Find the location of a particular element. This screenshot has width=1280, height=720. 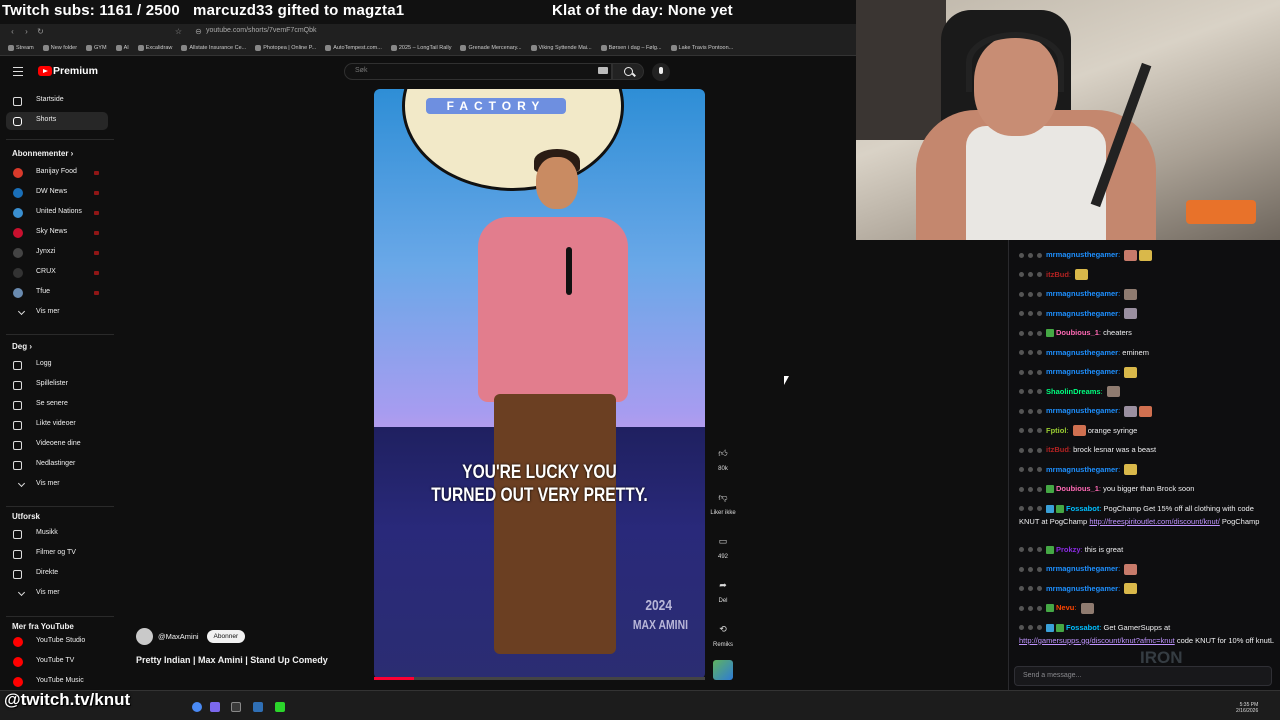

sidebar-item-crux: CRUX is located at coordinates (57, 273).